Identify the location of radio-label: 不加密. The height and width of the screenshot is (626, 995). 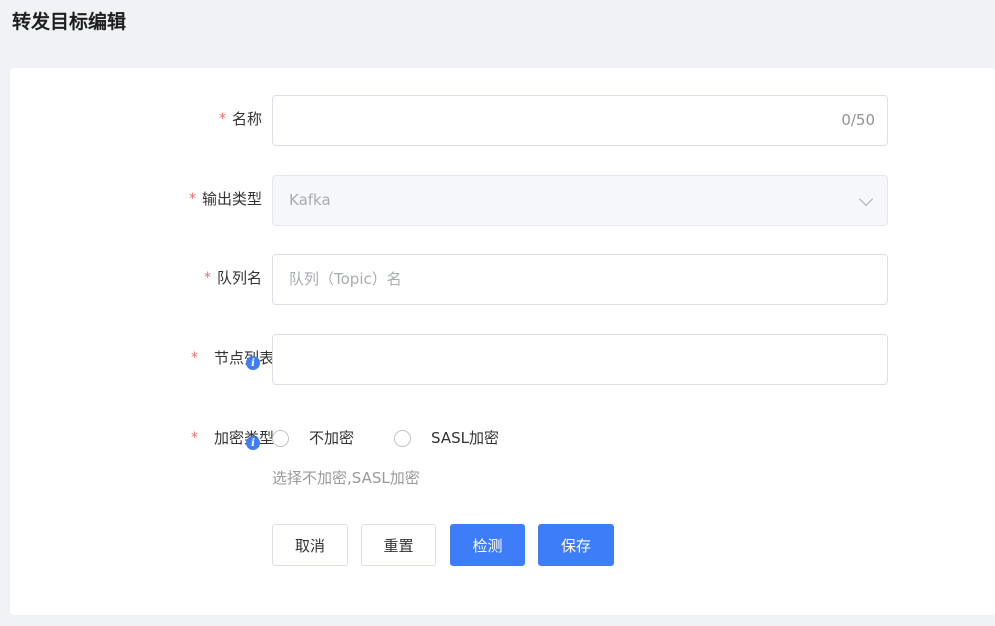
(332, 438).